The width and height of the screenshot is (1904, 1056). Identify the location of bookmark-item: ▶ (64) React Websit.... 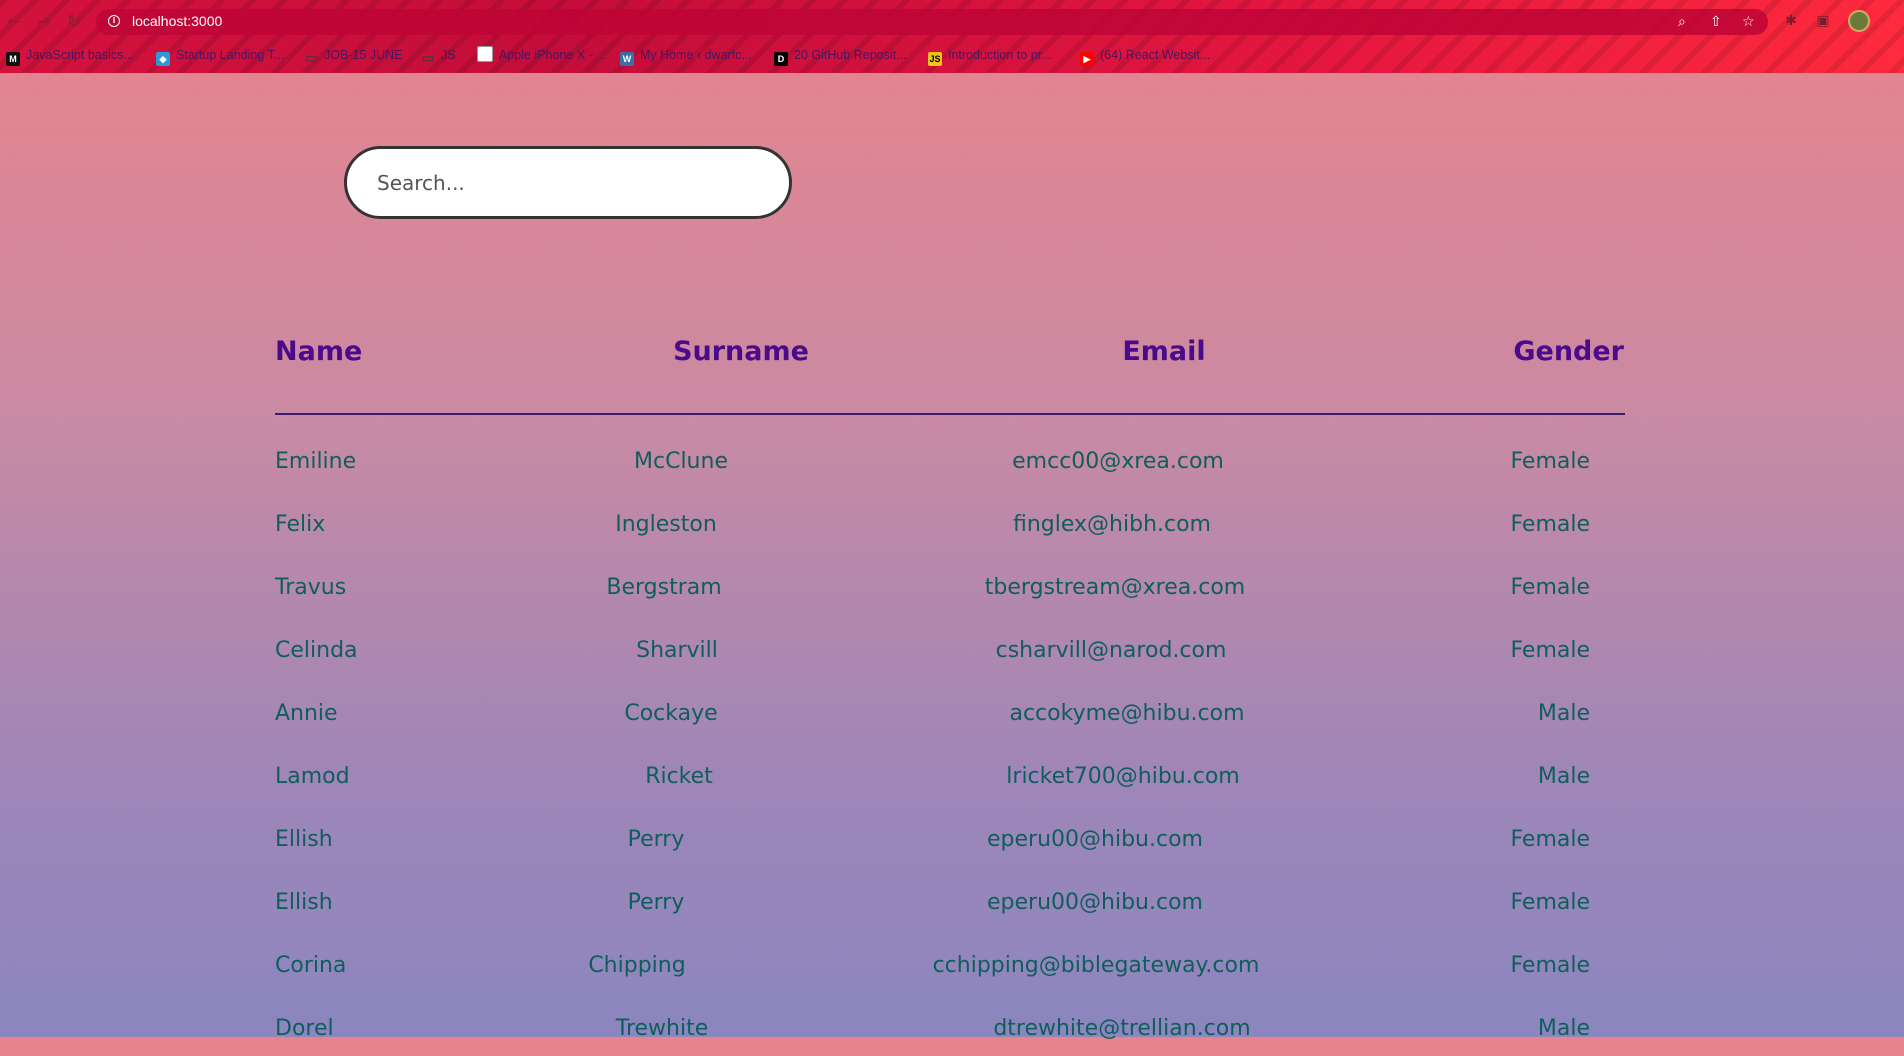
(1145, 55).